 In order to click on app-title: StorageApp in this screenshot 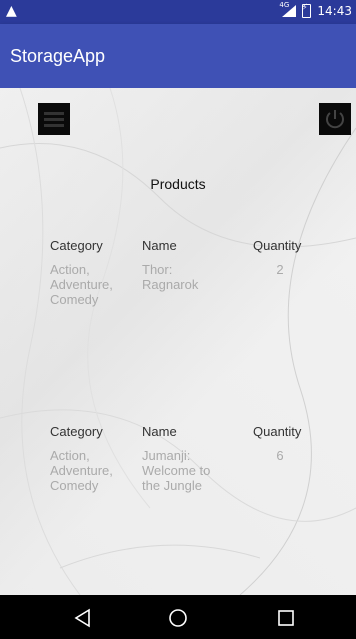, I will do `click(58, 56)`.